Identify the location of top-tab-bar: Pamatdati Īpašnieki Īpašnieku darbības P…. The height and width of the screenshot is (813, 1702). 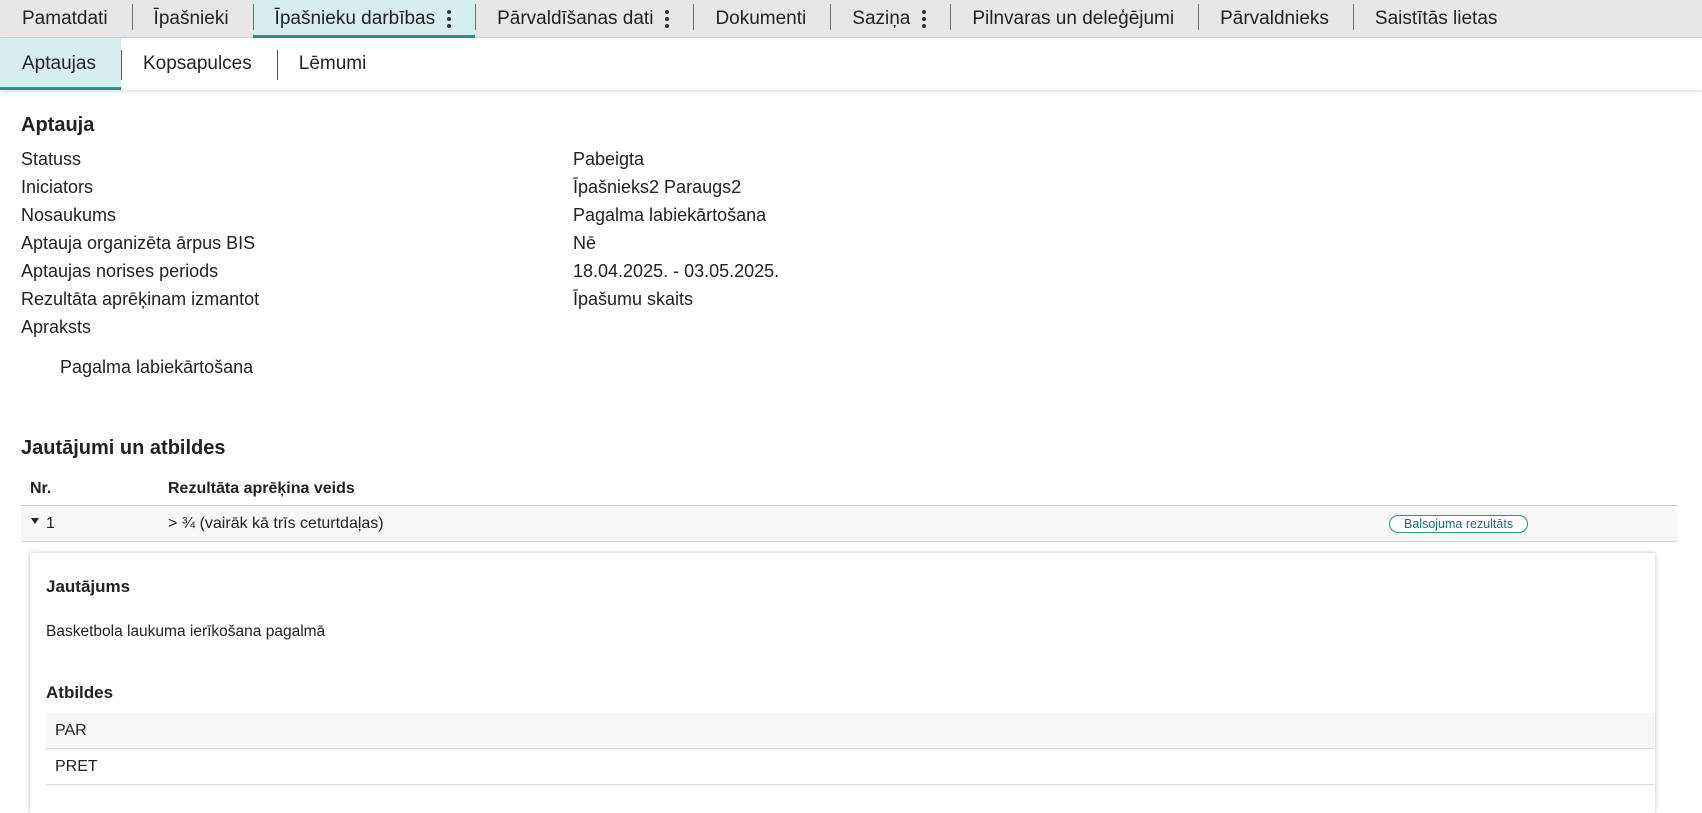
(851, 19).